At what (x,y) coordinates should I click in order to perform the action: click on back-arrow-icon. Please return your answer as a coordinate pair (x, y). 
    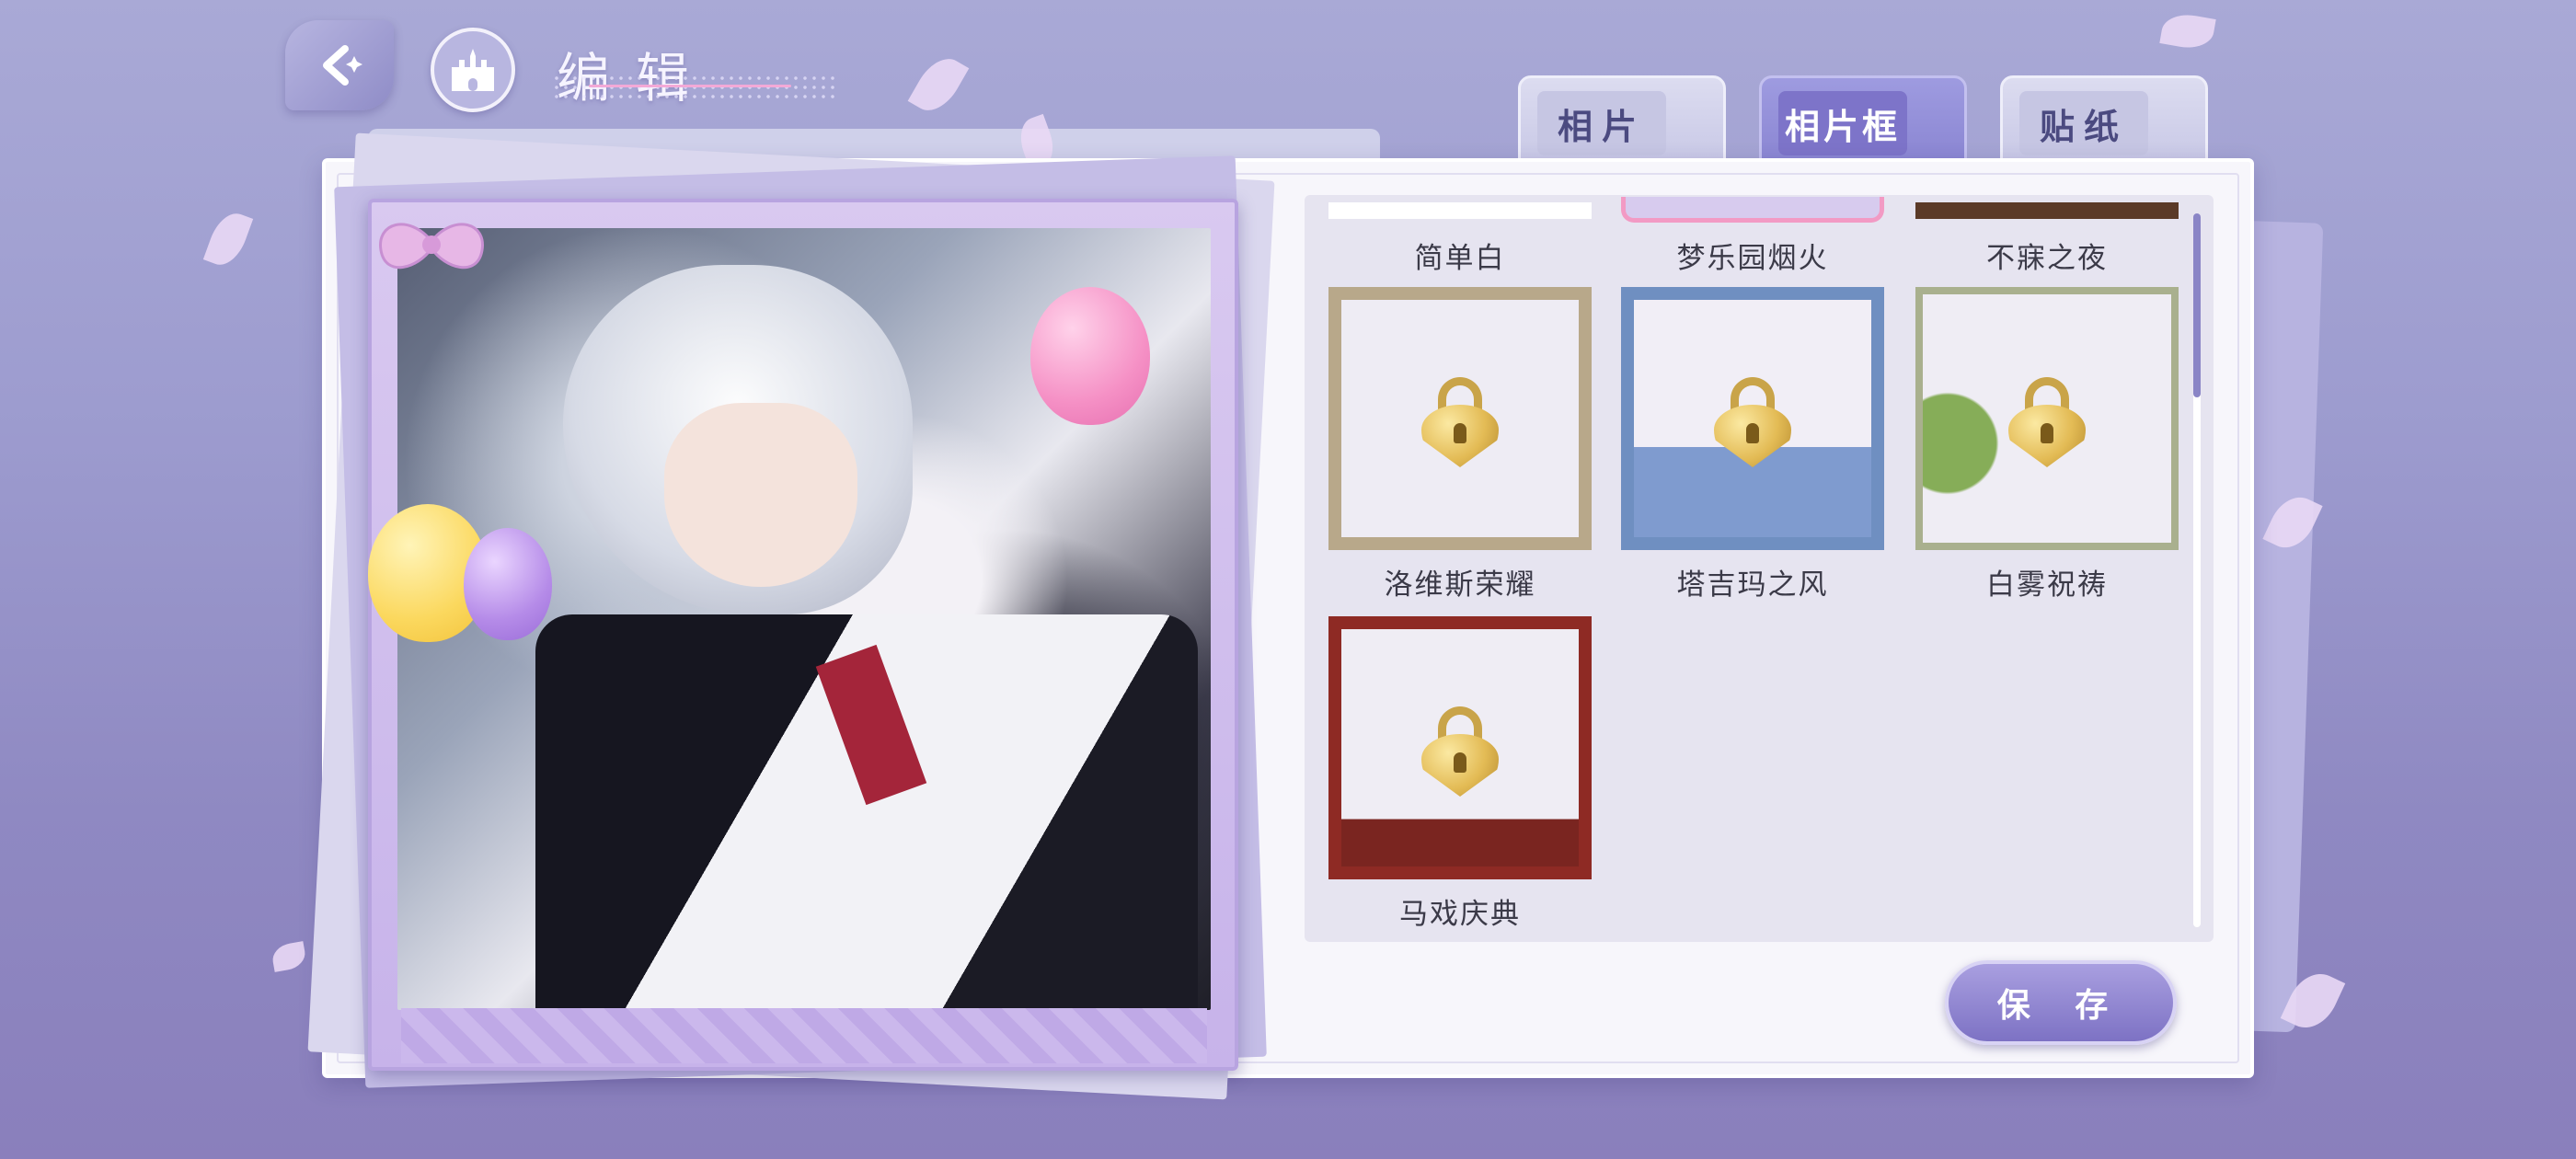
    Looking at the image, I should click on (342, 65).